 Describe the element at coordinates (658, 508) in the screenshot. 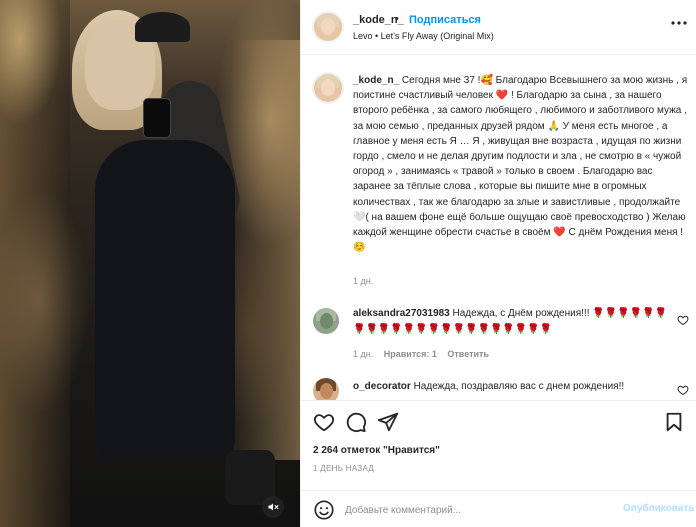

I see `publish-button: Опубликовать` at that location.